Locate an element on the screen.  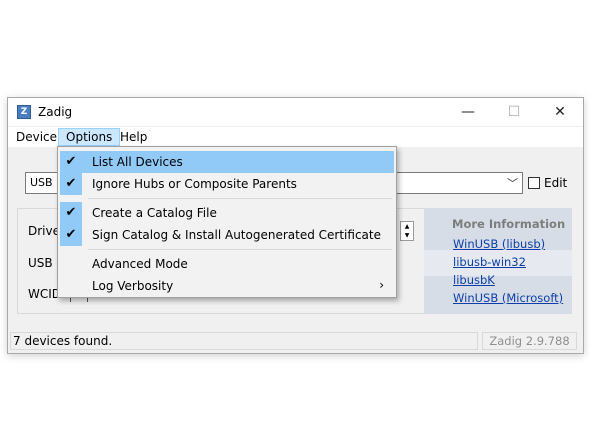
menu-item-label: Create a Catalog File is located at coordinates (154, 213).